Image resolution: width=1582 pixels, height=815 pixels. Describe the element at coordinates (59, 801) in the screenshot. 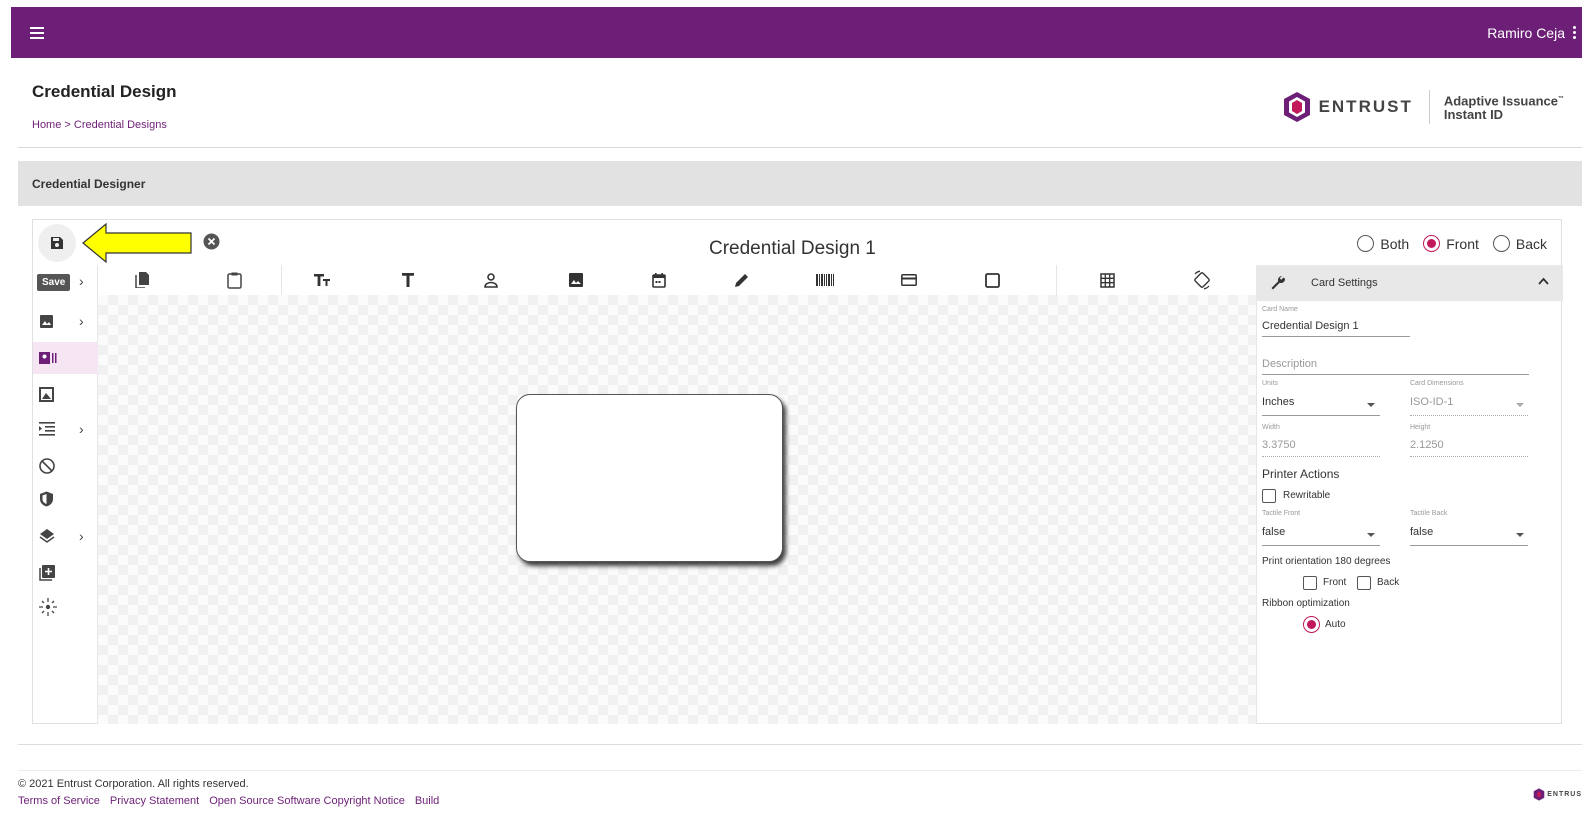

I see `terms-link: Terms of Service` at that location.